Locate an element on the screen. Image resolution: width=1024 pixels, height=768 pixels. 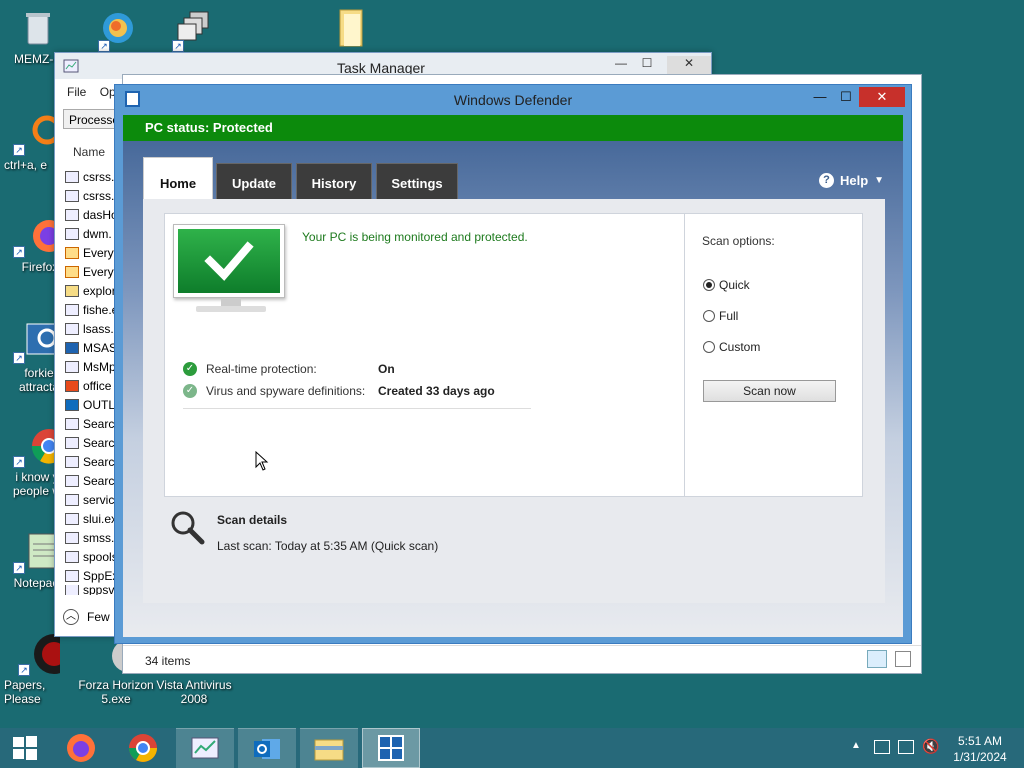
office-icon is located at coordinates (72, 385).